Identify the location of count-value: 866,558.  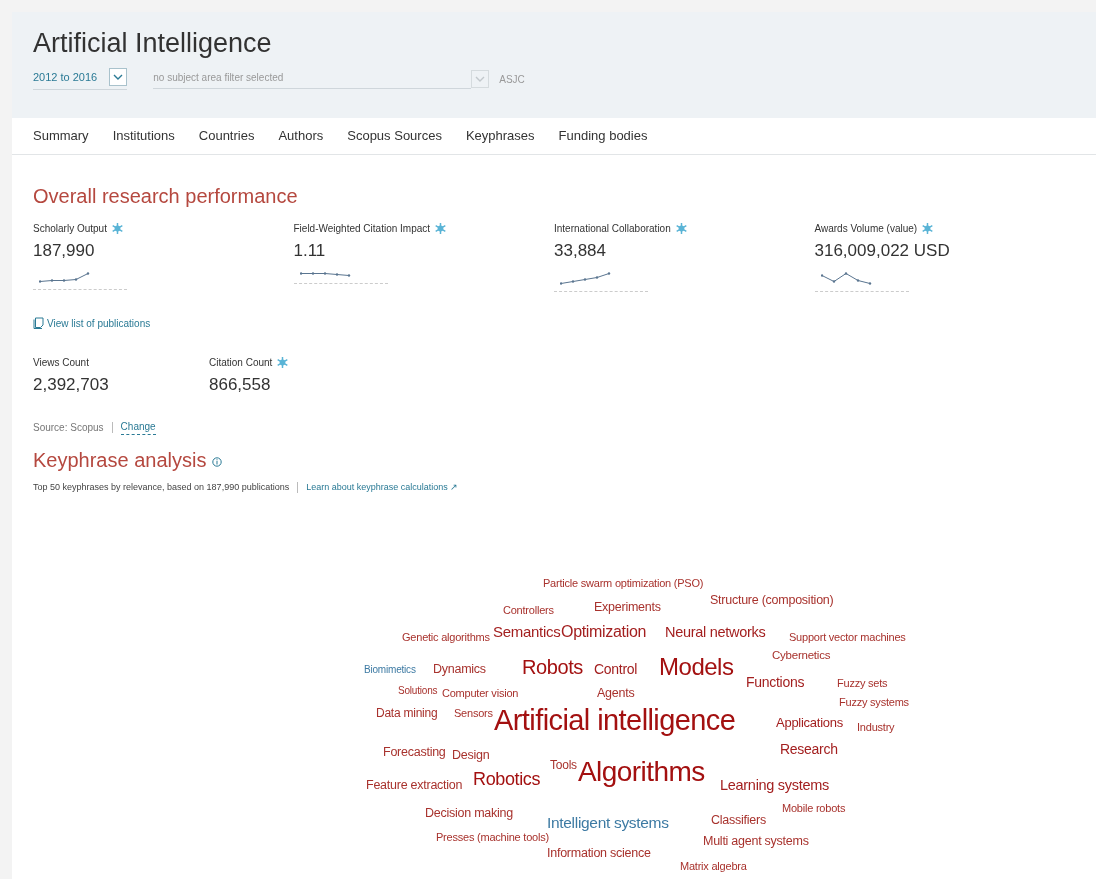
(240, 384).